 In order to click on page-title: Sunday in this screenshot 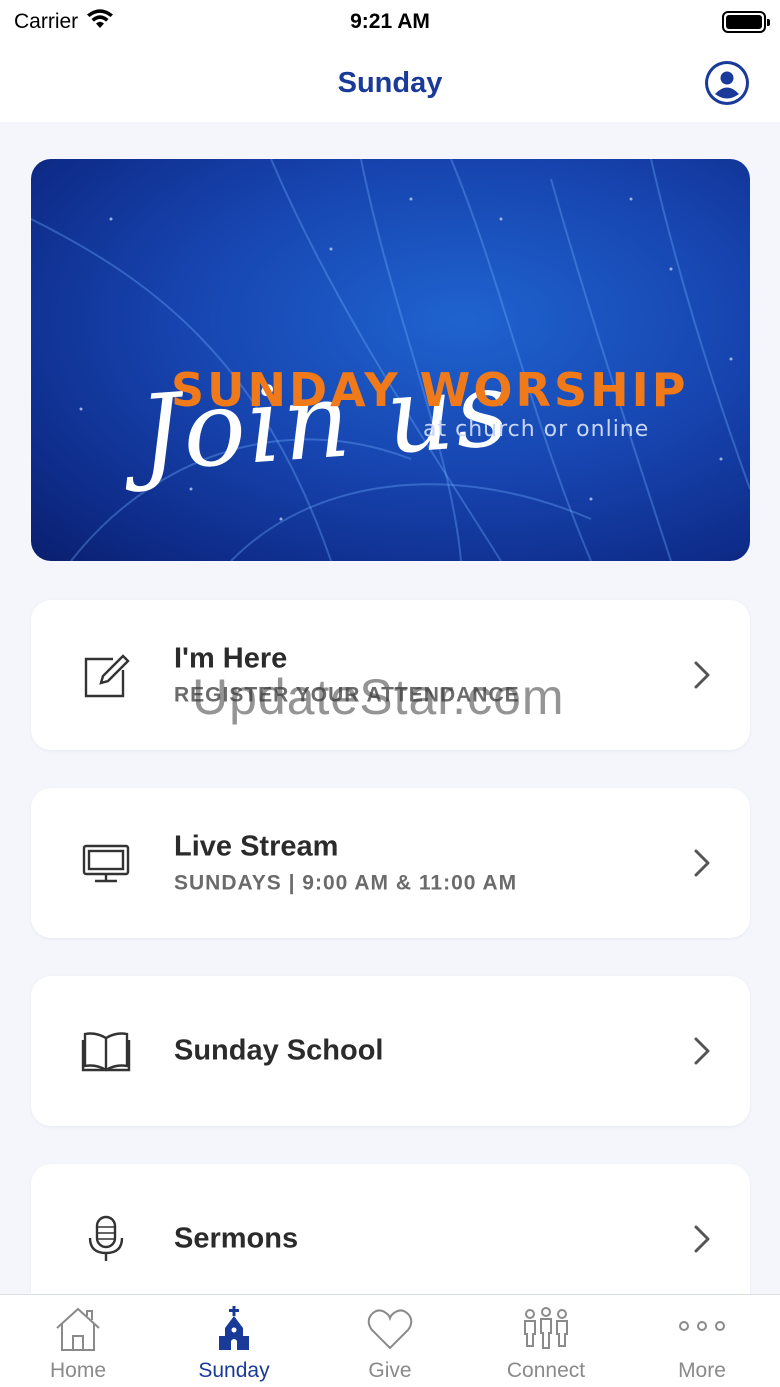, I will do `click(390, 82)`.